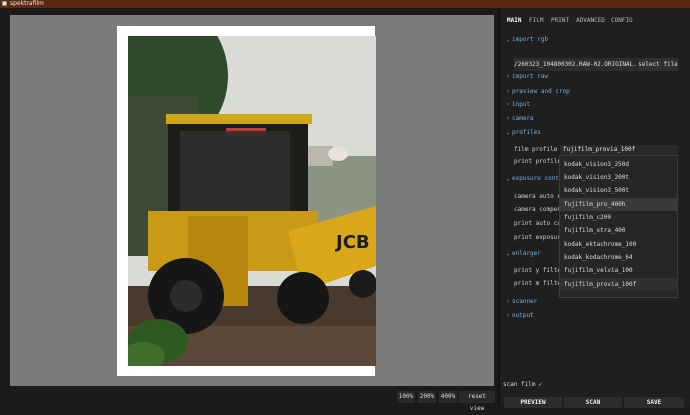 The width and height of the screenshot is (690, 415). What do you see at coordinates (618, 230) in the screenshot?
I see `dropdown-option: fujifilm_xtra_400` at bounding box center [618, 230].